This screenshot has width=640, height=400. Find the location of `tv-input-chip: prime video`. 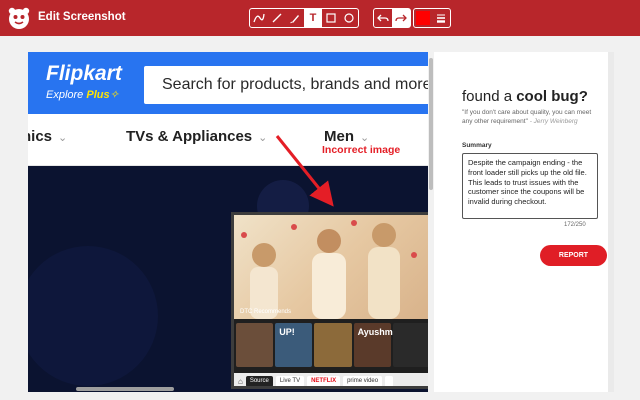

tv-input-chip: prime video is located at coordinates (363, 380).